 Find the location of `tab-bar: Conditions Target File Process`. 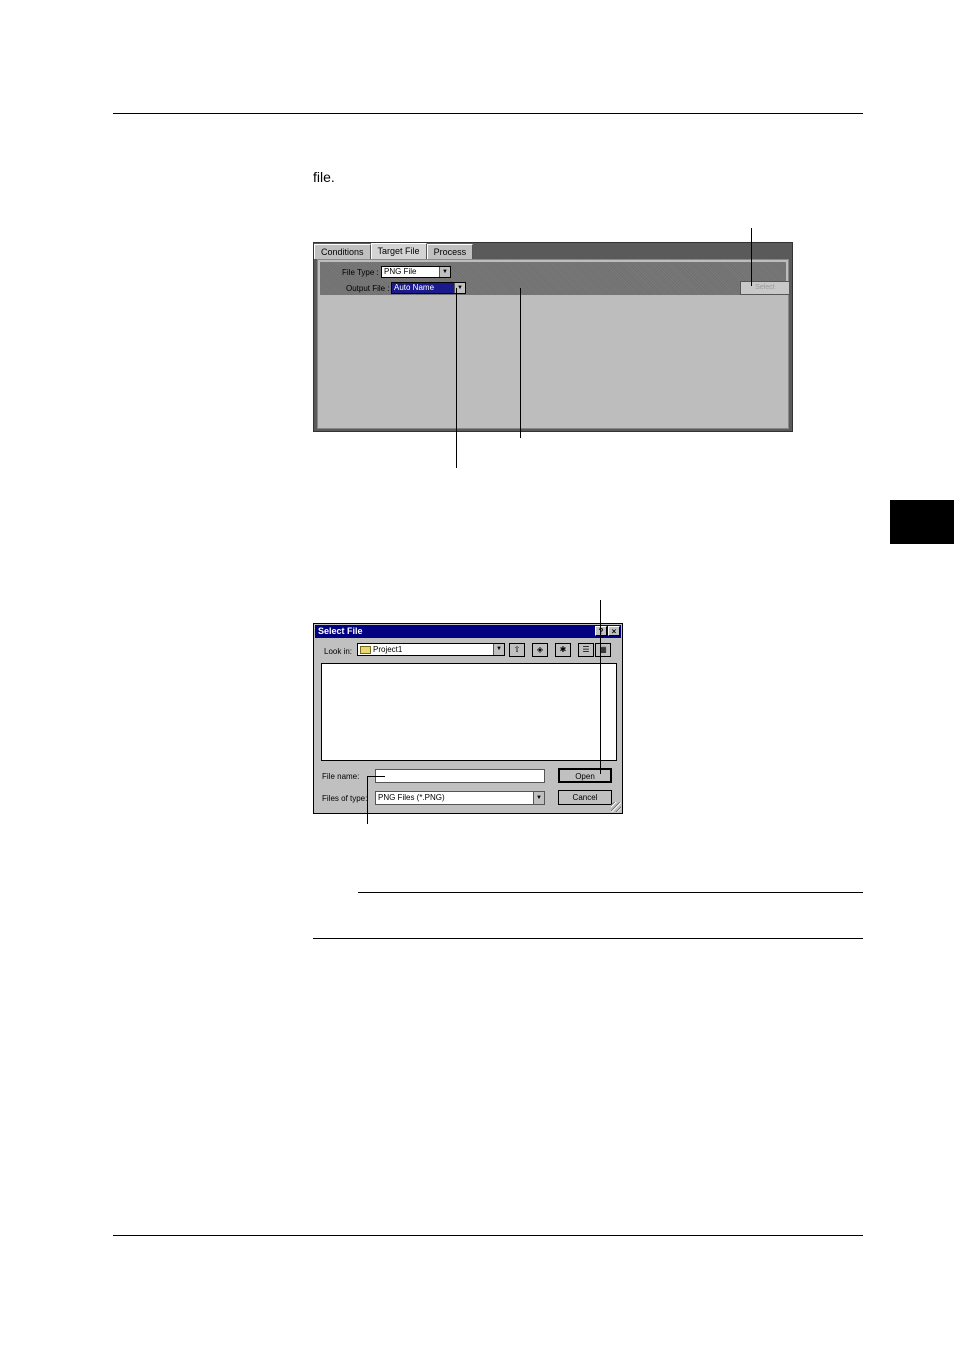

tab-bar: Conditions Target File Process is located at coordinates (394, 251).